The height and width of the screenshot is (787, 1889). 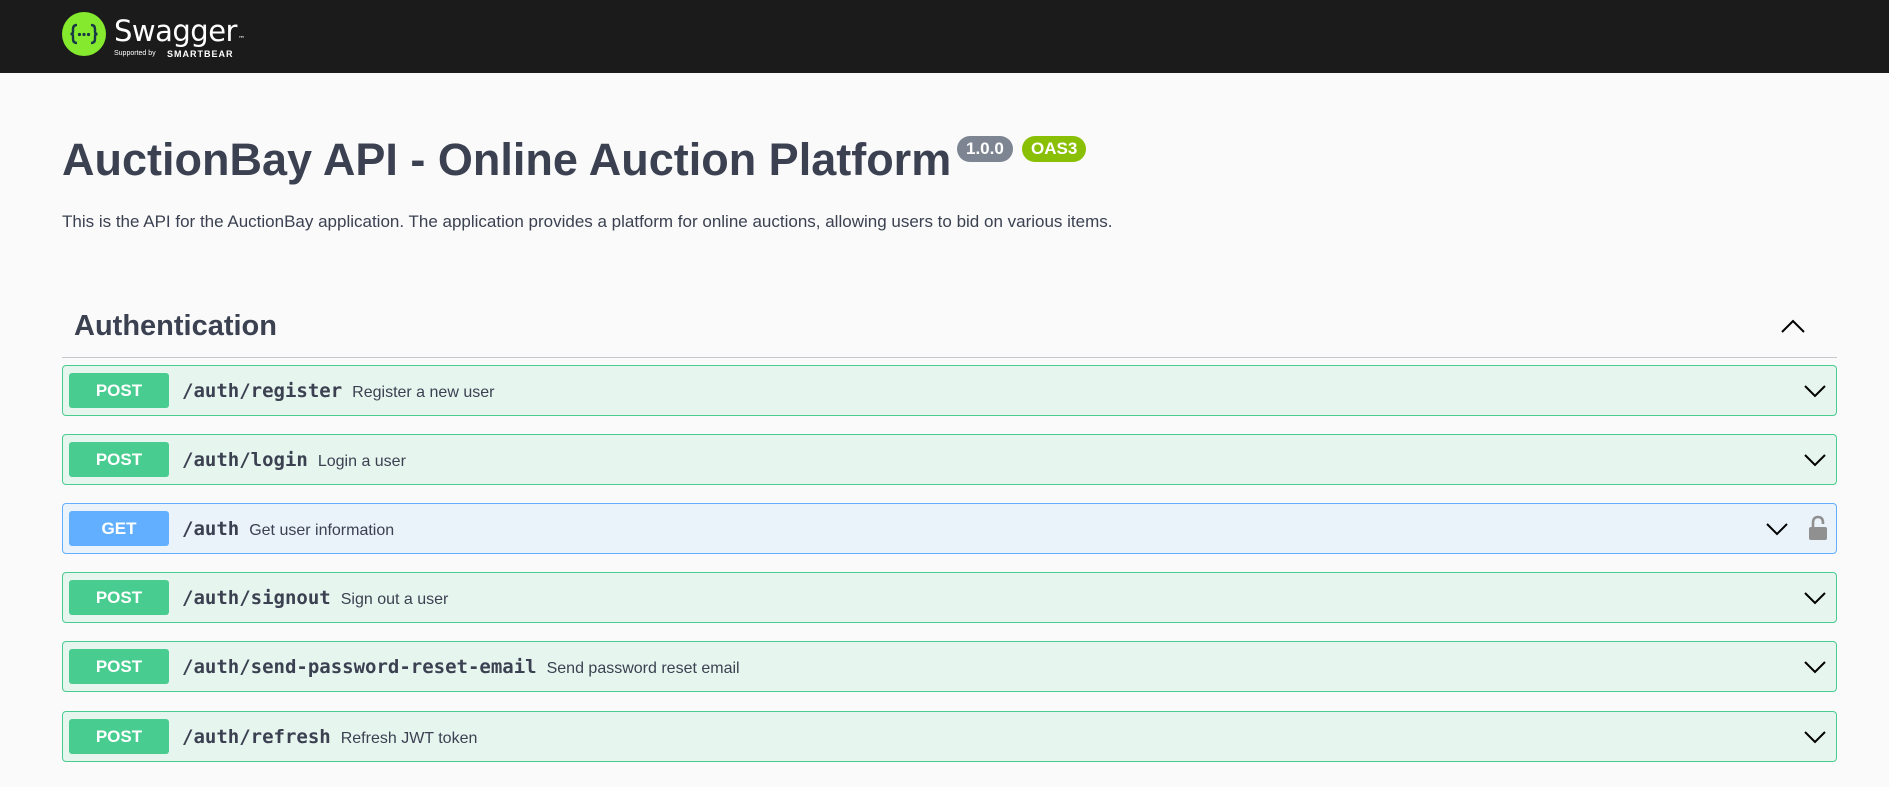 What do you see at coordinates (241, 39) in the screenshot?
I see `logo-trademark: ™` at bounding box center [241, 39].